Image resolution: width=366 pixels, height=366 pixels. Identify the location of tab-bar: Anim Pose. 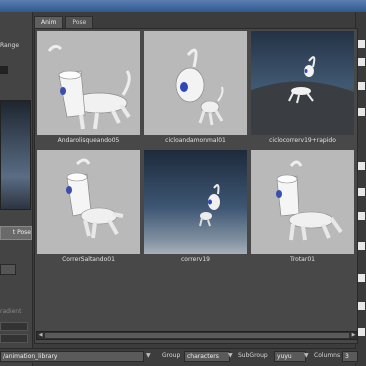
(64, 22).